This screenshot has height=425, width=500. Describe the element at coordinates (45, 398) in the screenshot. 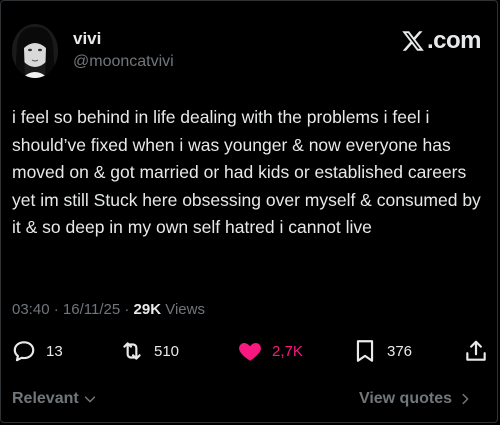

I see `sort-label: Relevant` at that location.